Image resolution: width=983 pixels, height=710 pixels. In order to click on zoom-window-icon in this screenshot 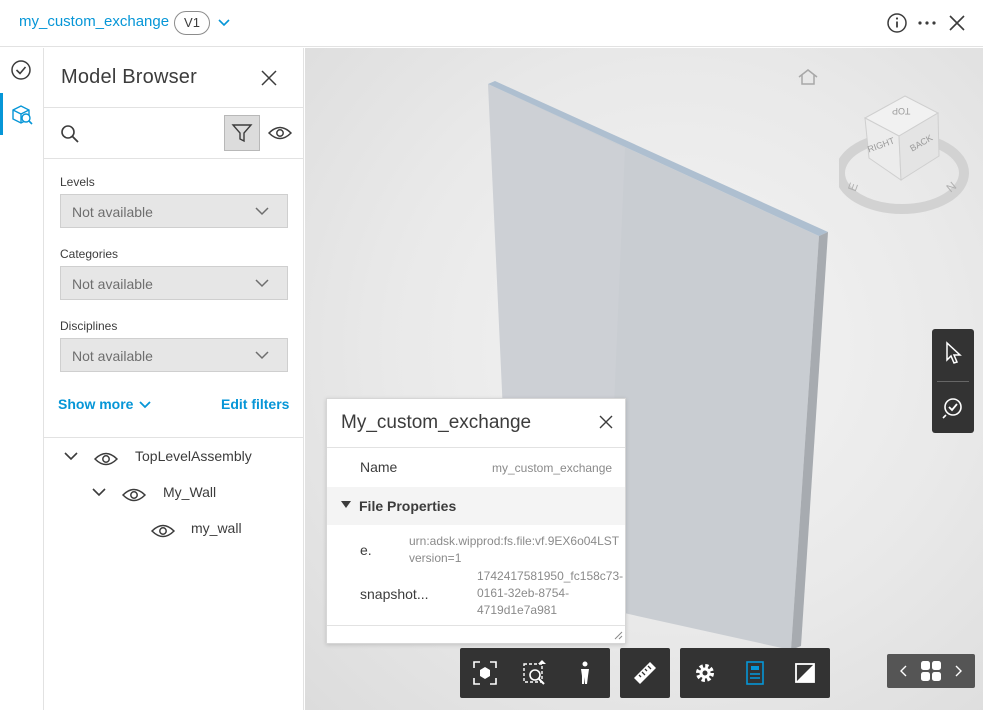, I will do `click(534, 672)`.